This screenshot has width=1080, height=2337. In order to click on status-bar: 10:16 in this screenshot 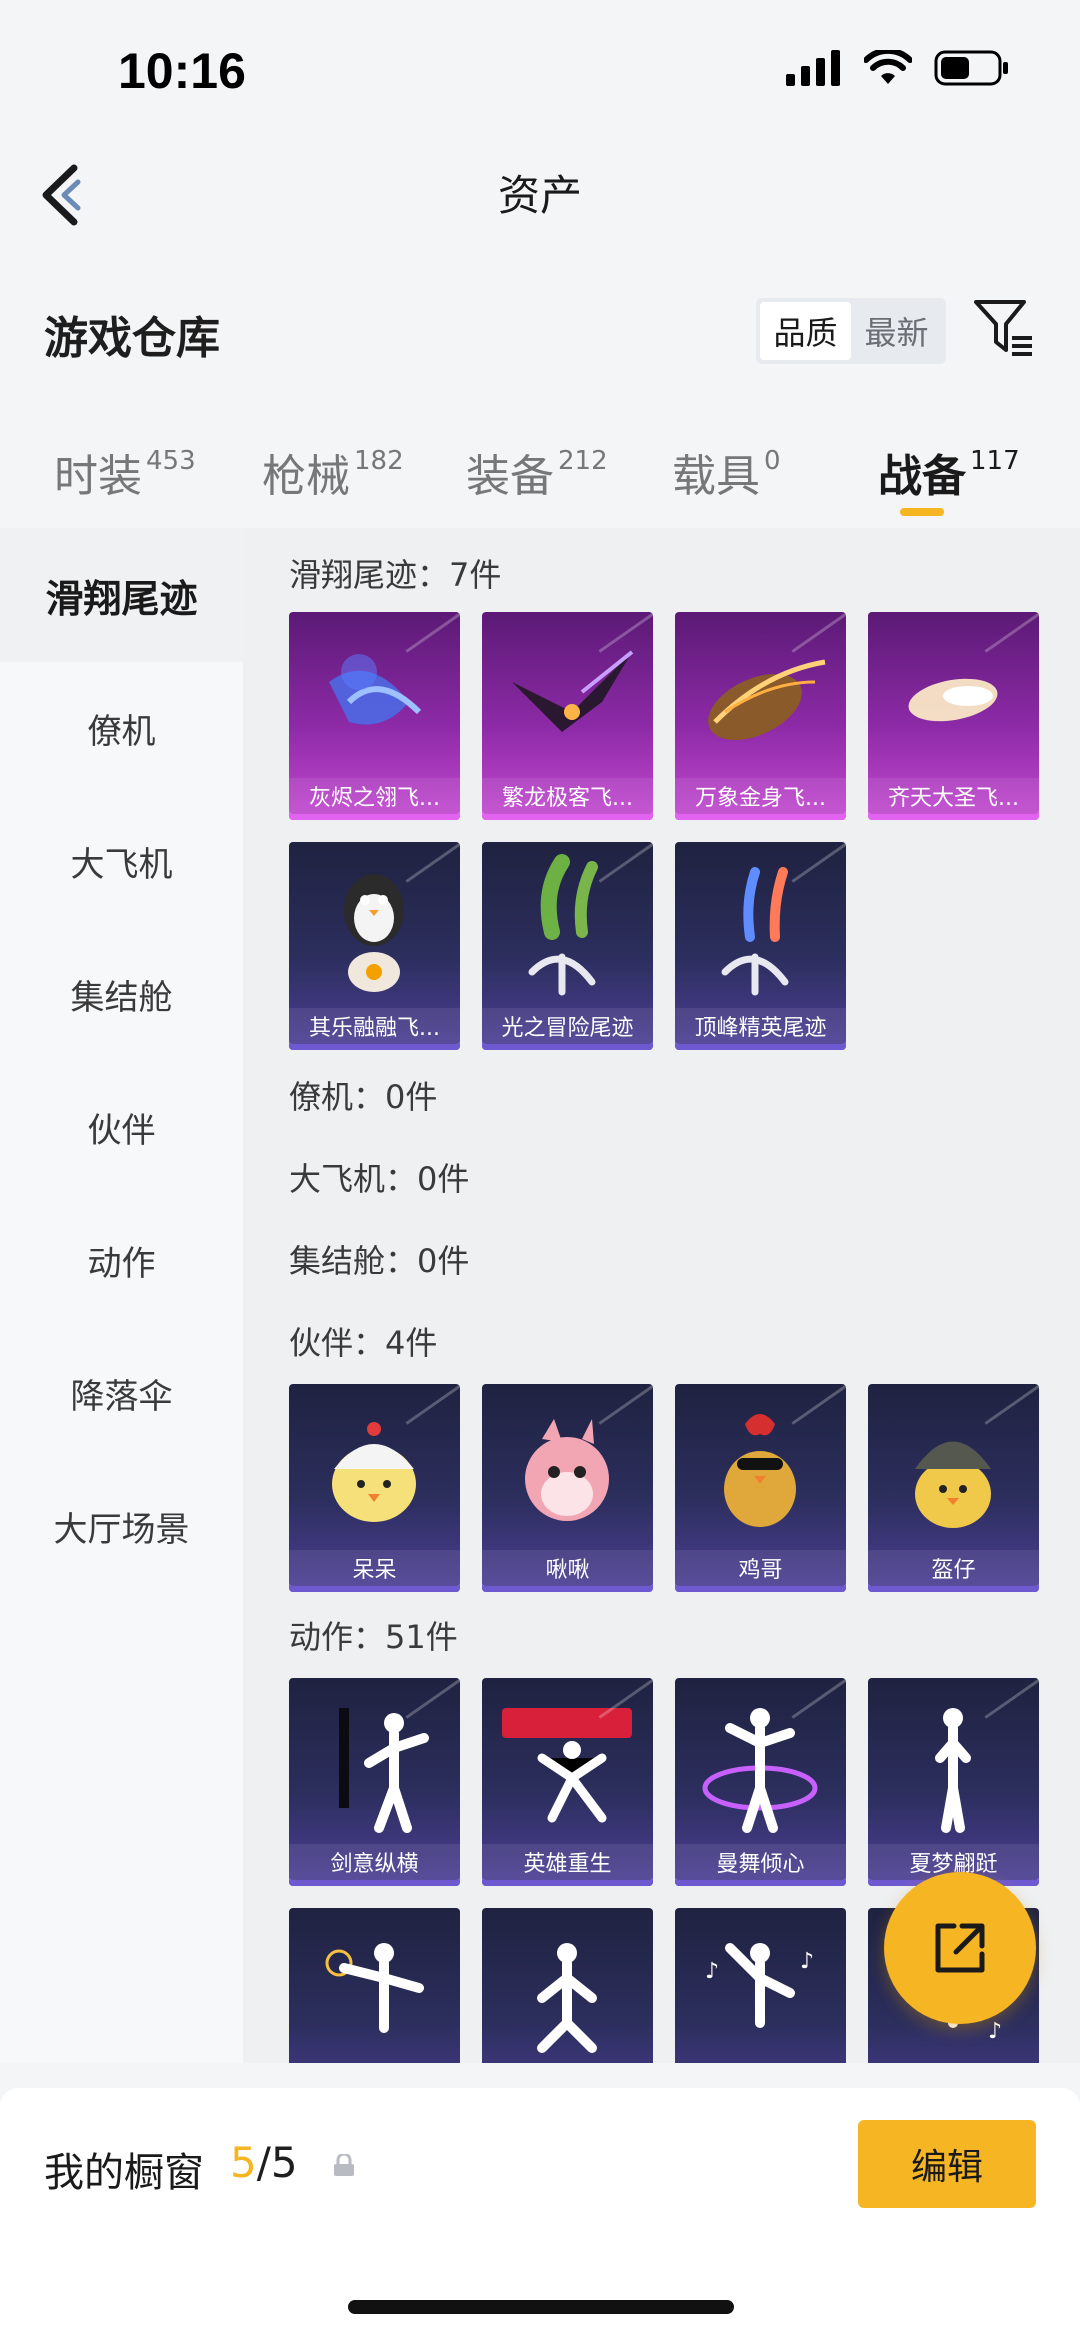, I will do `click(540, 70)`.